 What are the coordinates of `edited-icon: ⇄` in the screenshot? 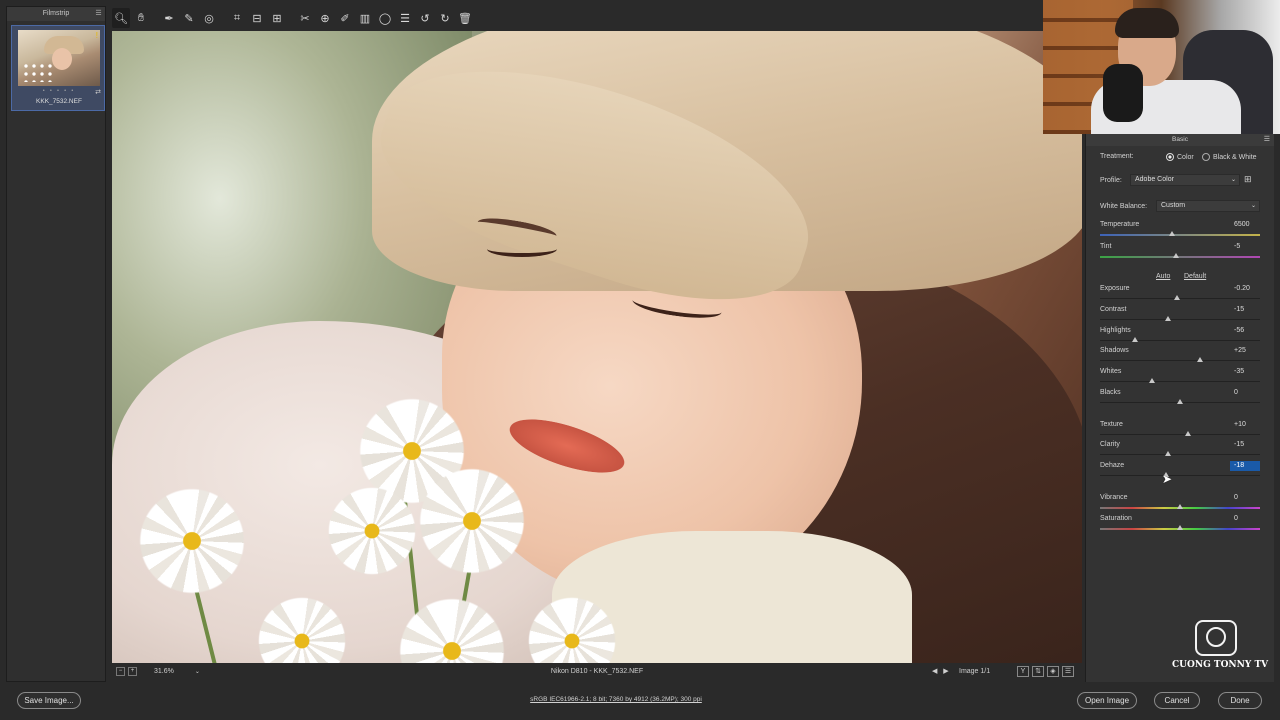 It's located at (98, 92).